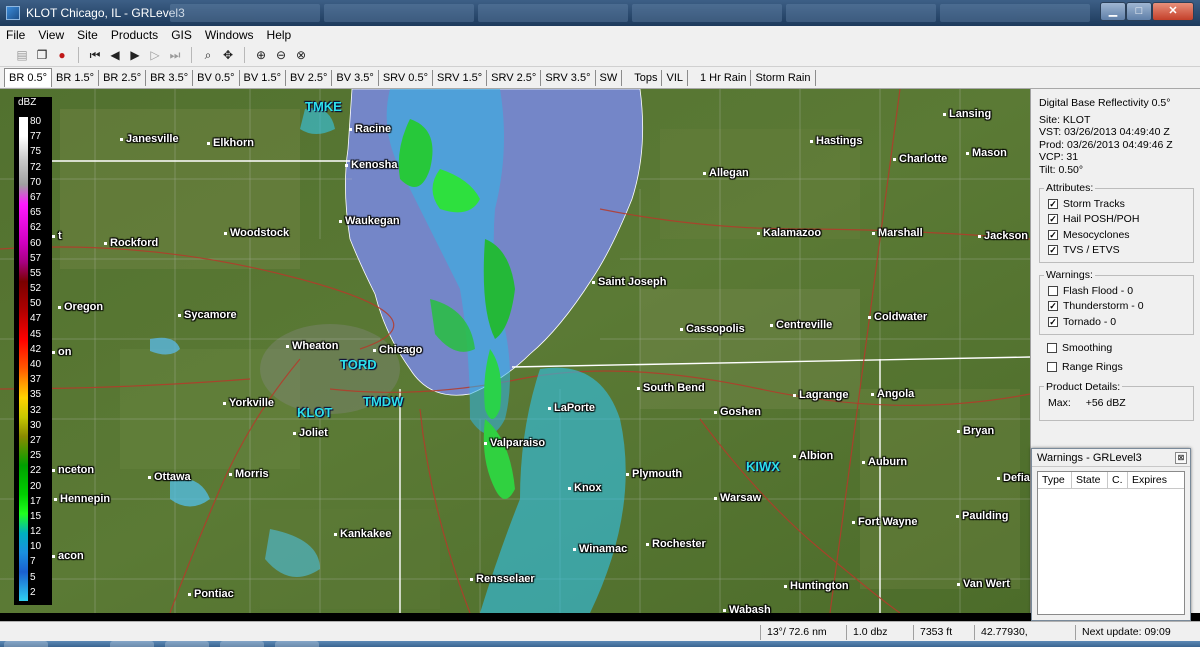  I want to click on radar-site-kiwx: KIWX, so click(763, 466).